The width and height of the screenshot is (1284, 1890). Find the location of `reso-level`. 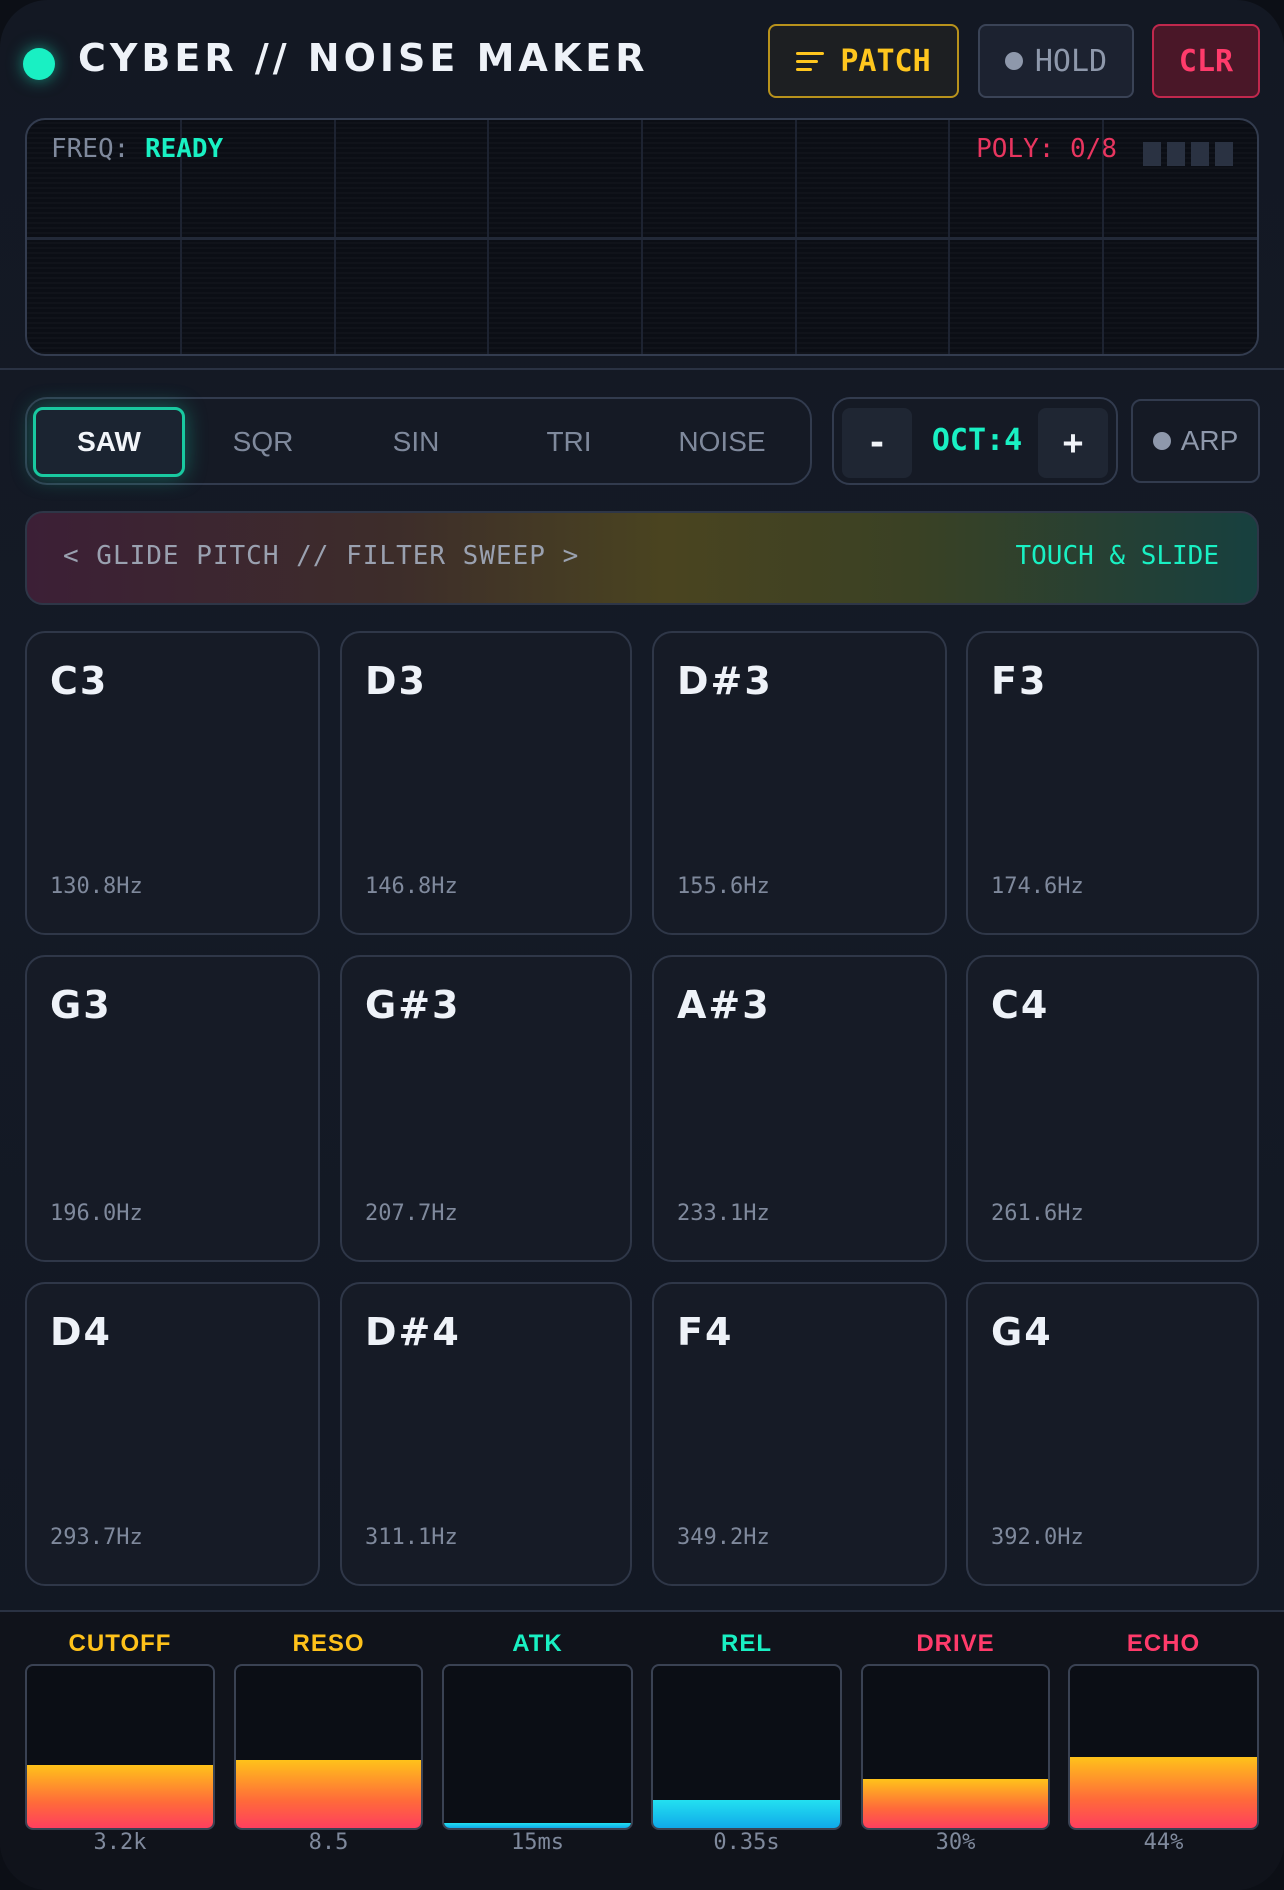

reso-level is located at coordinates (328, 1794).